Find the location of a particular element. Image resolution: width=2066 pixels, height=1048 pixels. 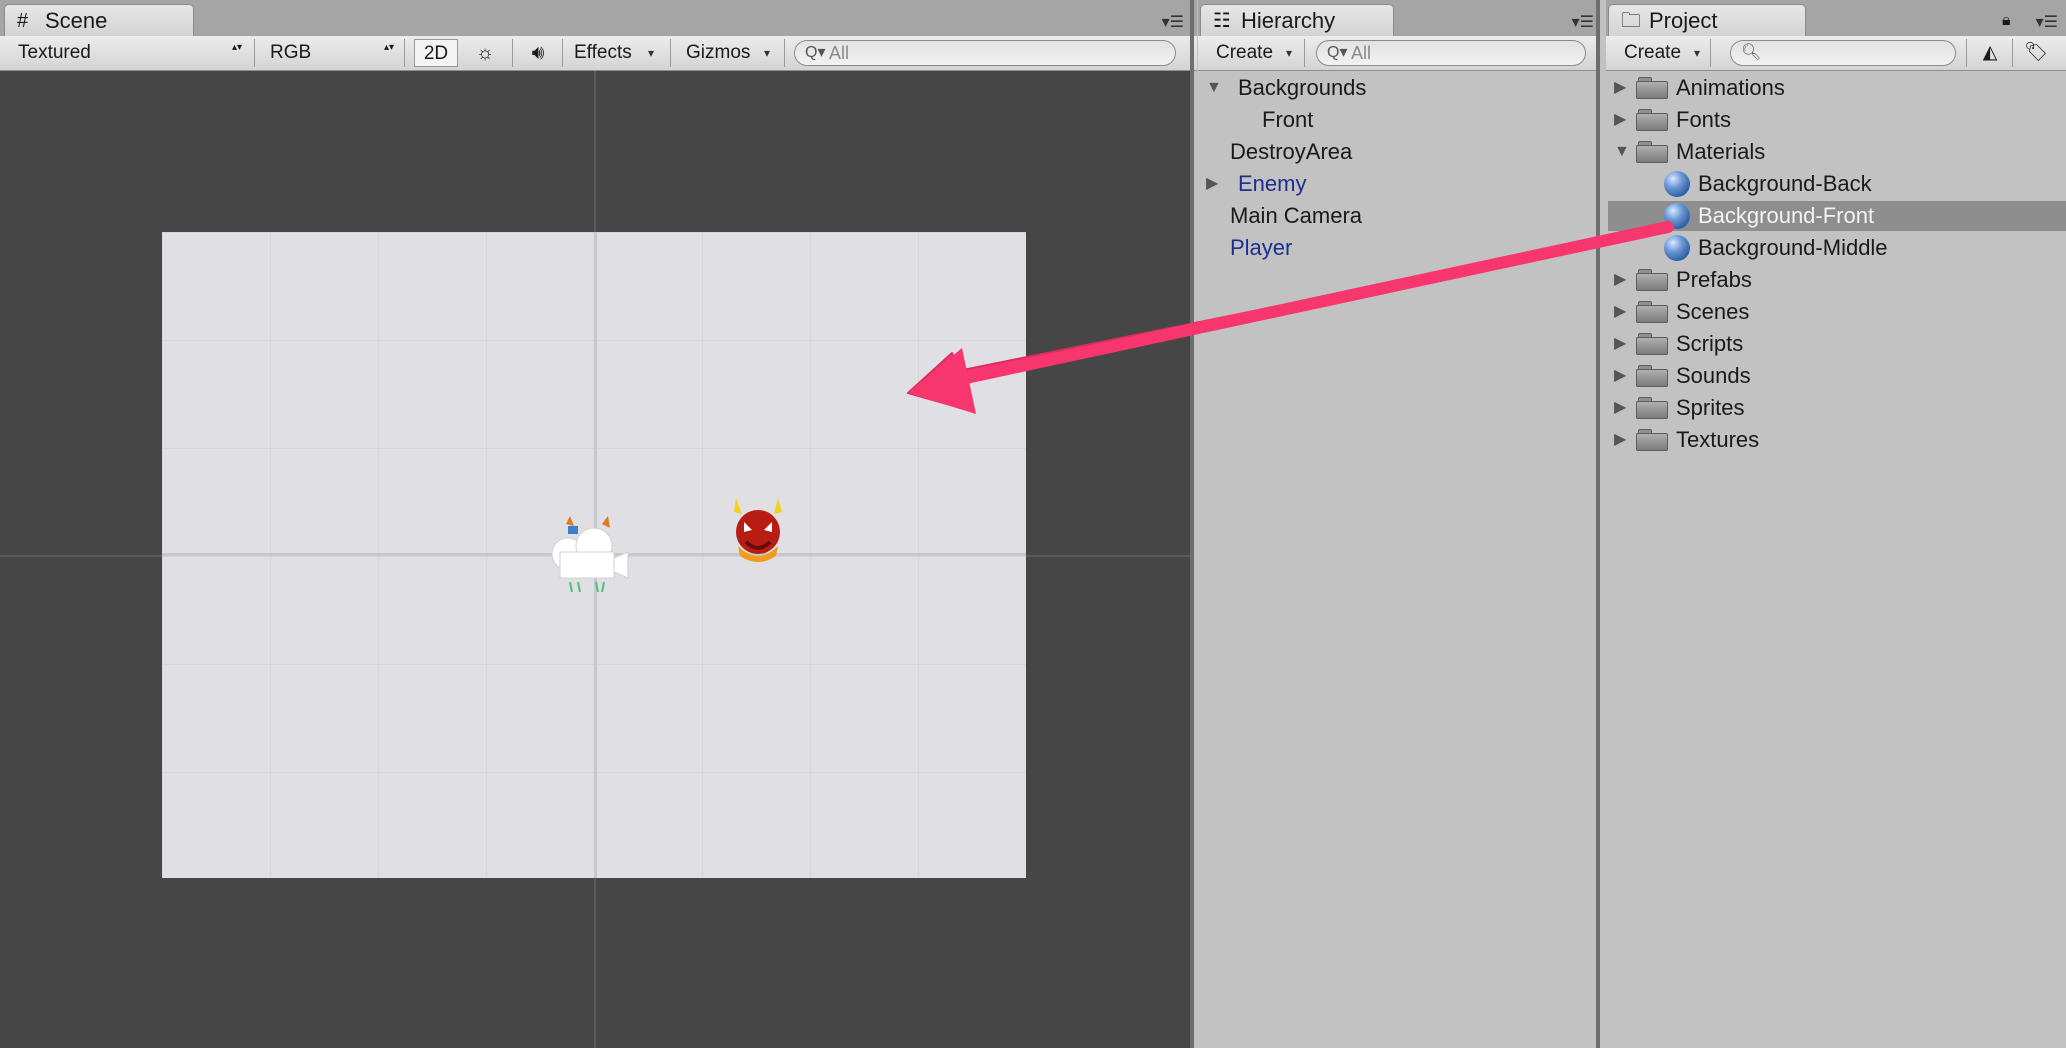

scene-search-input: Q▾ All is located at coordinates (985, 53).